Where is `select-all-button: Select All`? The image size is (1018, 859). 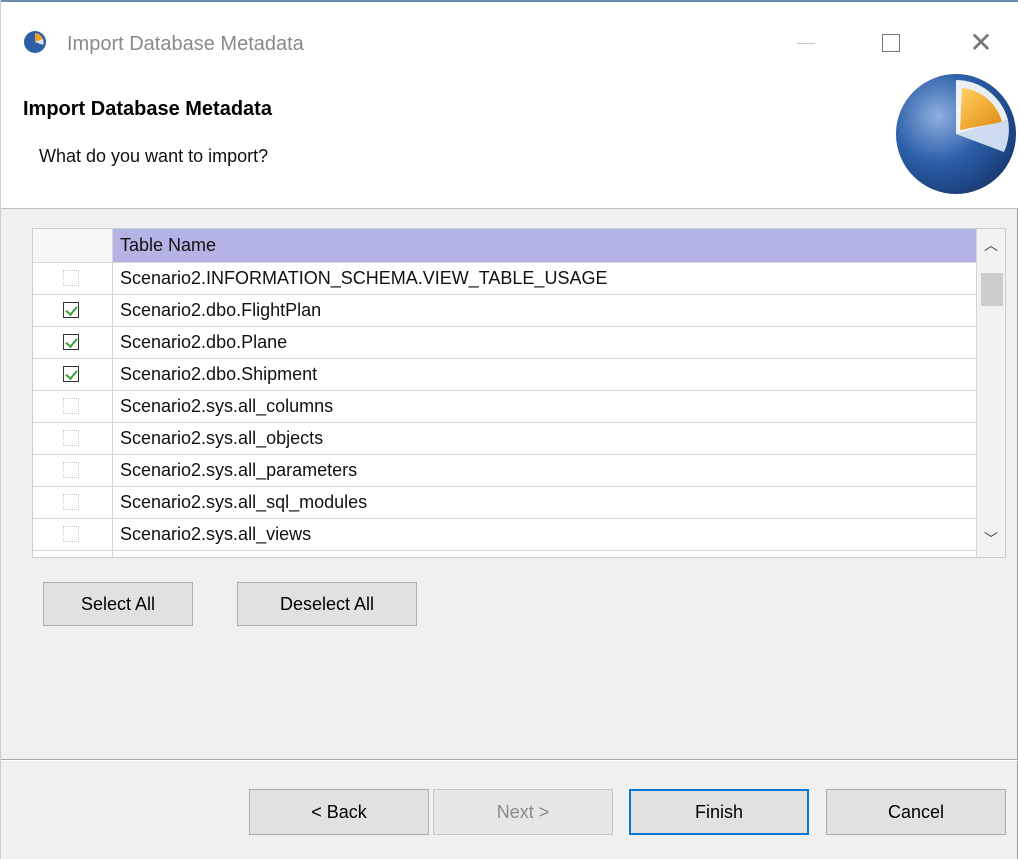
select-all-button: Select All is located at coordinates (118, 604).